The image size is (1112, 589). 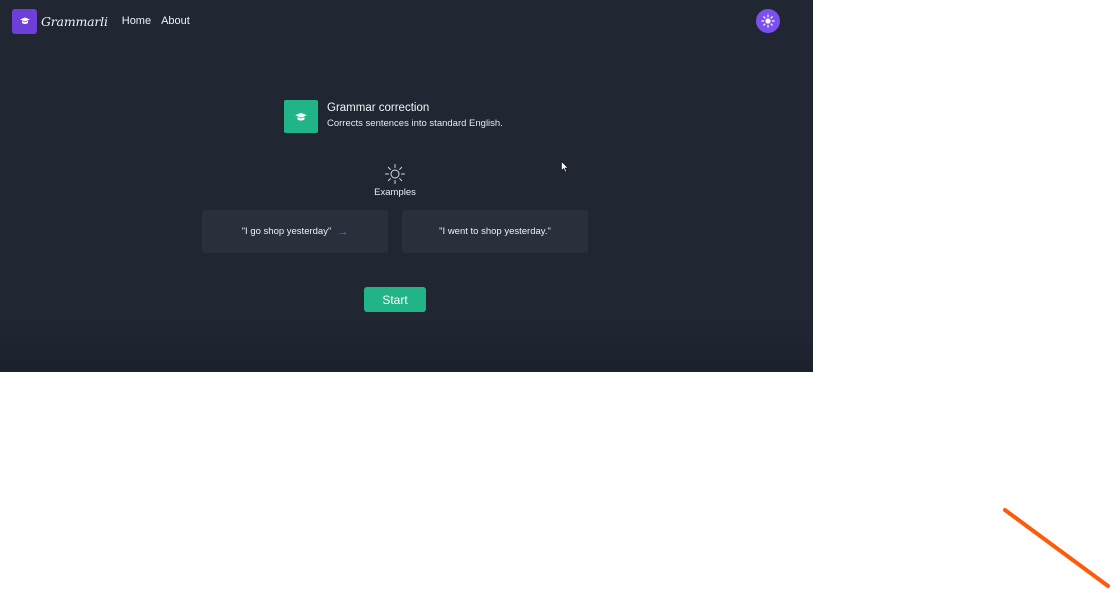 I want to click on example-input-text: "I go shop yesterday", so click(x=286, y=231).